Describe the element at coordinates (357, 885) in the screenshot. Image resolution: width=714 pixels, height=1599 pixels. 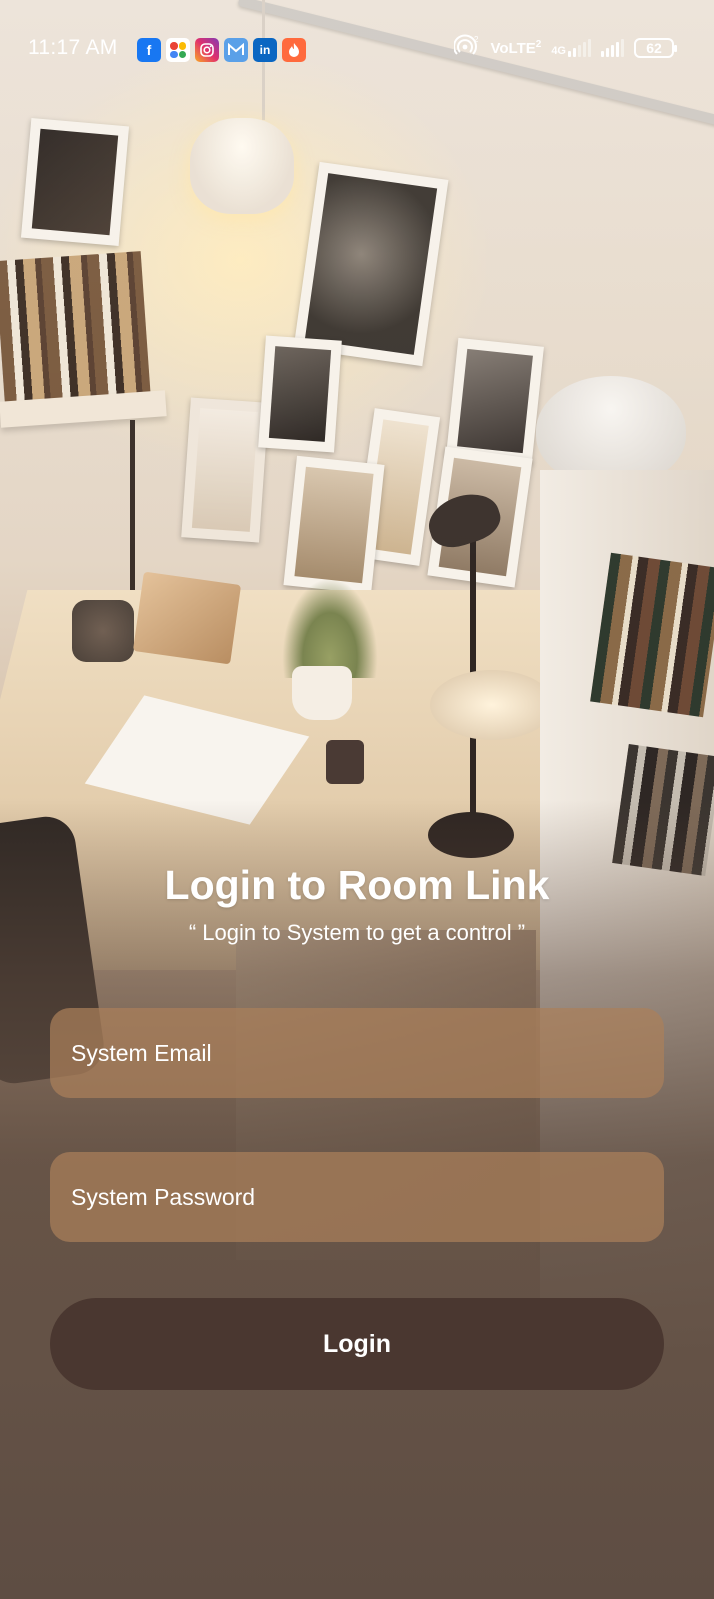
I see `login-title: Login to Room Link` at that location.